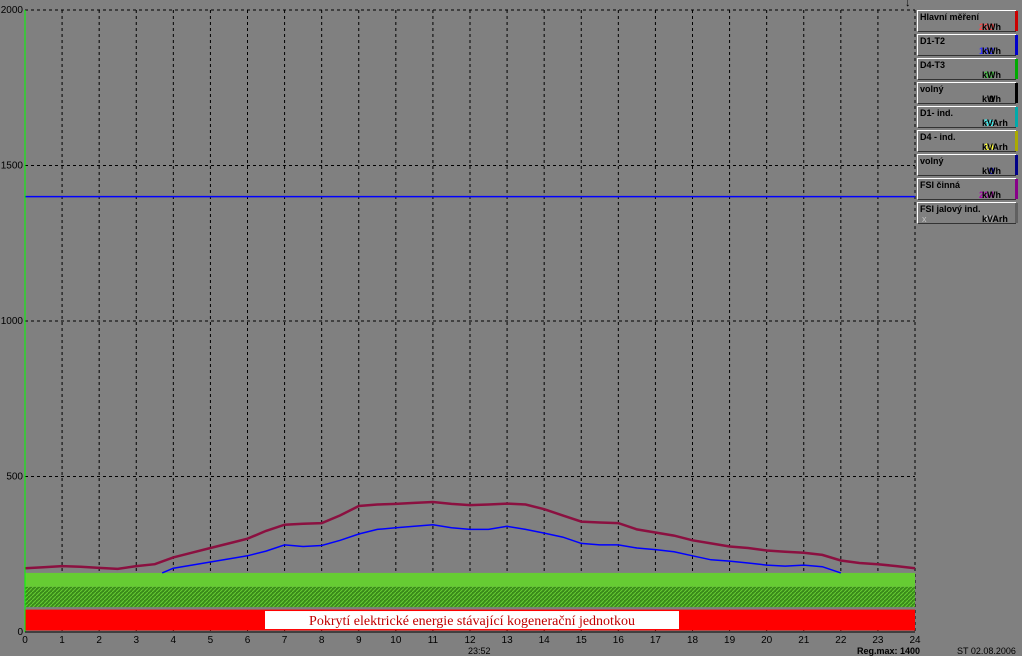  I want to click on legend-item: D4 - ind. 14 kVArh, so click(967, 141).